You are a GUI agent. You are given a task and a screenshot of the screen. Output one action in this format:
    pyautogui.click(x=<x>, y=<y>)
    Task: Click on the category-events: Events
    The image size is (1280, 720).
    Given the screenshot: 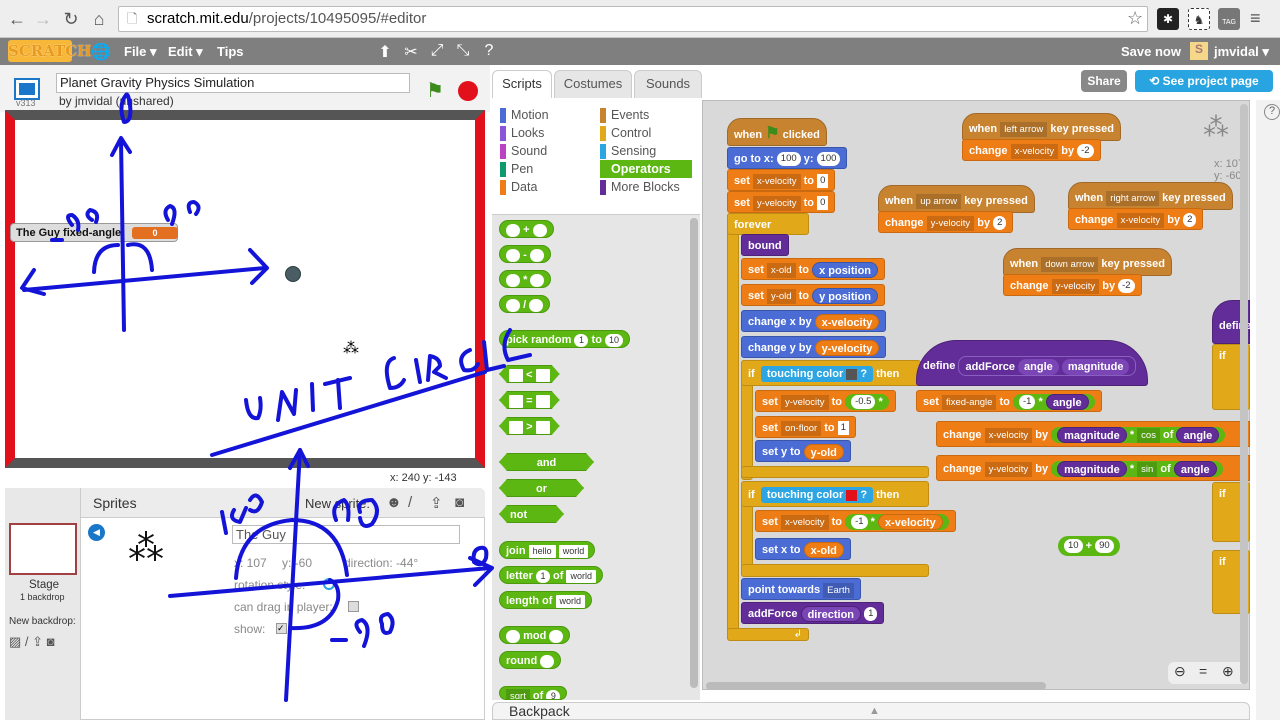 What is the action you would take?
    pyautogui.click(x=646, y=115)
    